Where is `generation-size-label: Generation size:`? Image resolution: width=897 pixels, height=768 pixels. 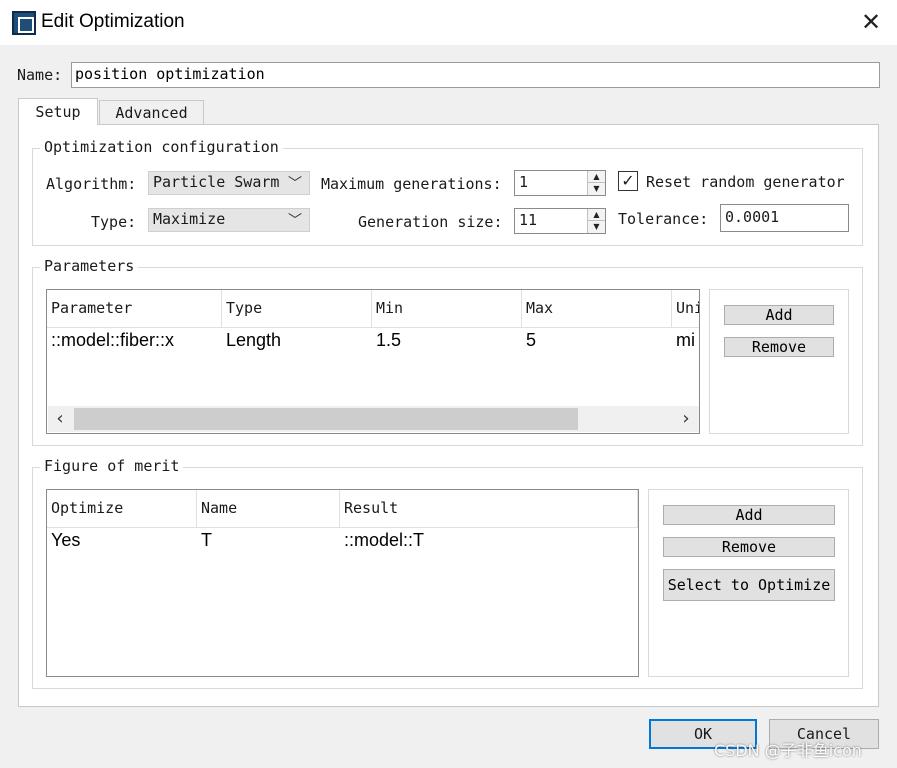
generation-size-label: Generation size: is located at coordinates (430, 222).